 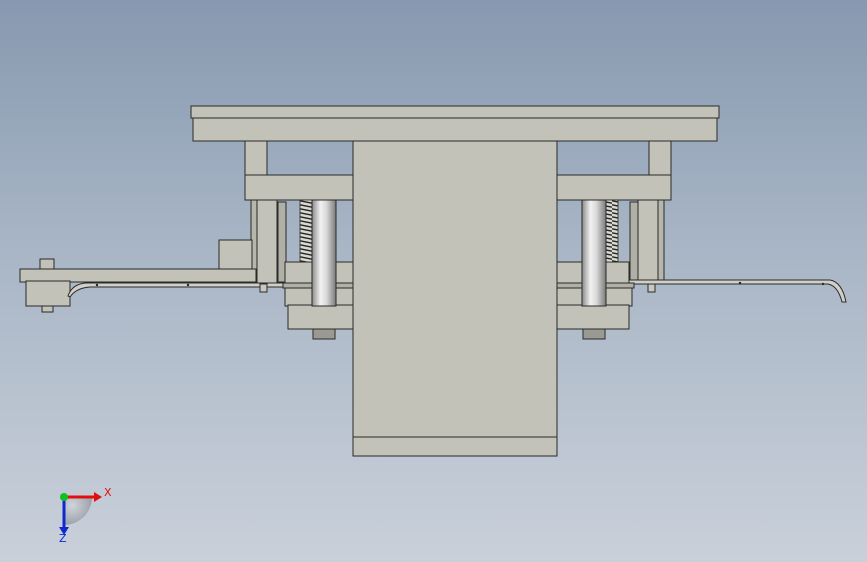 What do you see at coordinates (324, 253) in the screenshot?
I see `left-guide-shaft` at bounding box center [324, 253].